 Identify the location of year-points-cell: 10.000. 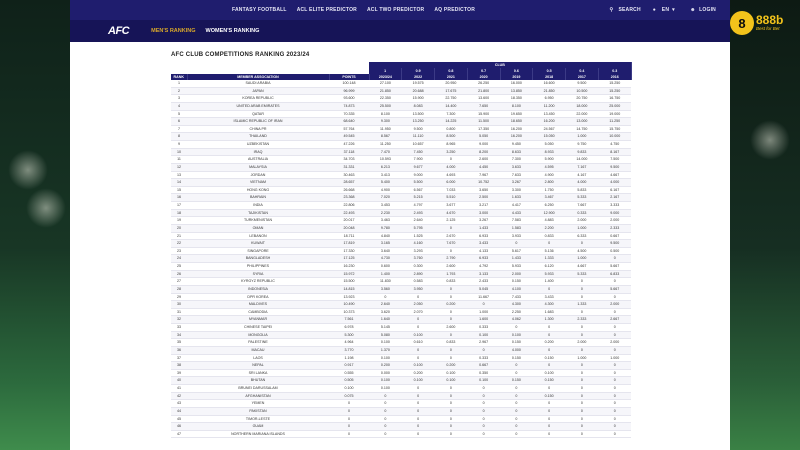
(615, 136).